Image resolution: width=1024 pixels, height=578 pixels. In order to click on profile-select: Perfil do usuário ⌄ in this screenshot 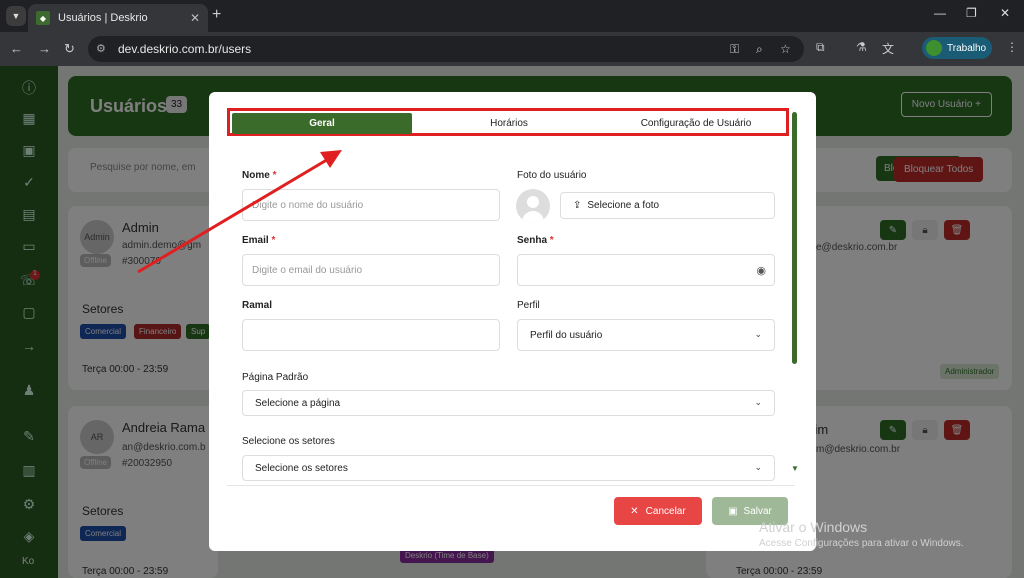, I will do `click(646, 335)`.